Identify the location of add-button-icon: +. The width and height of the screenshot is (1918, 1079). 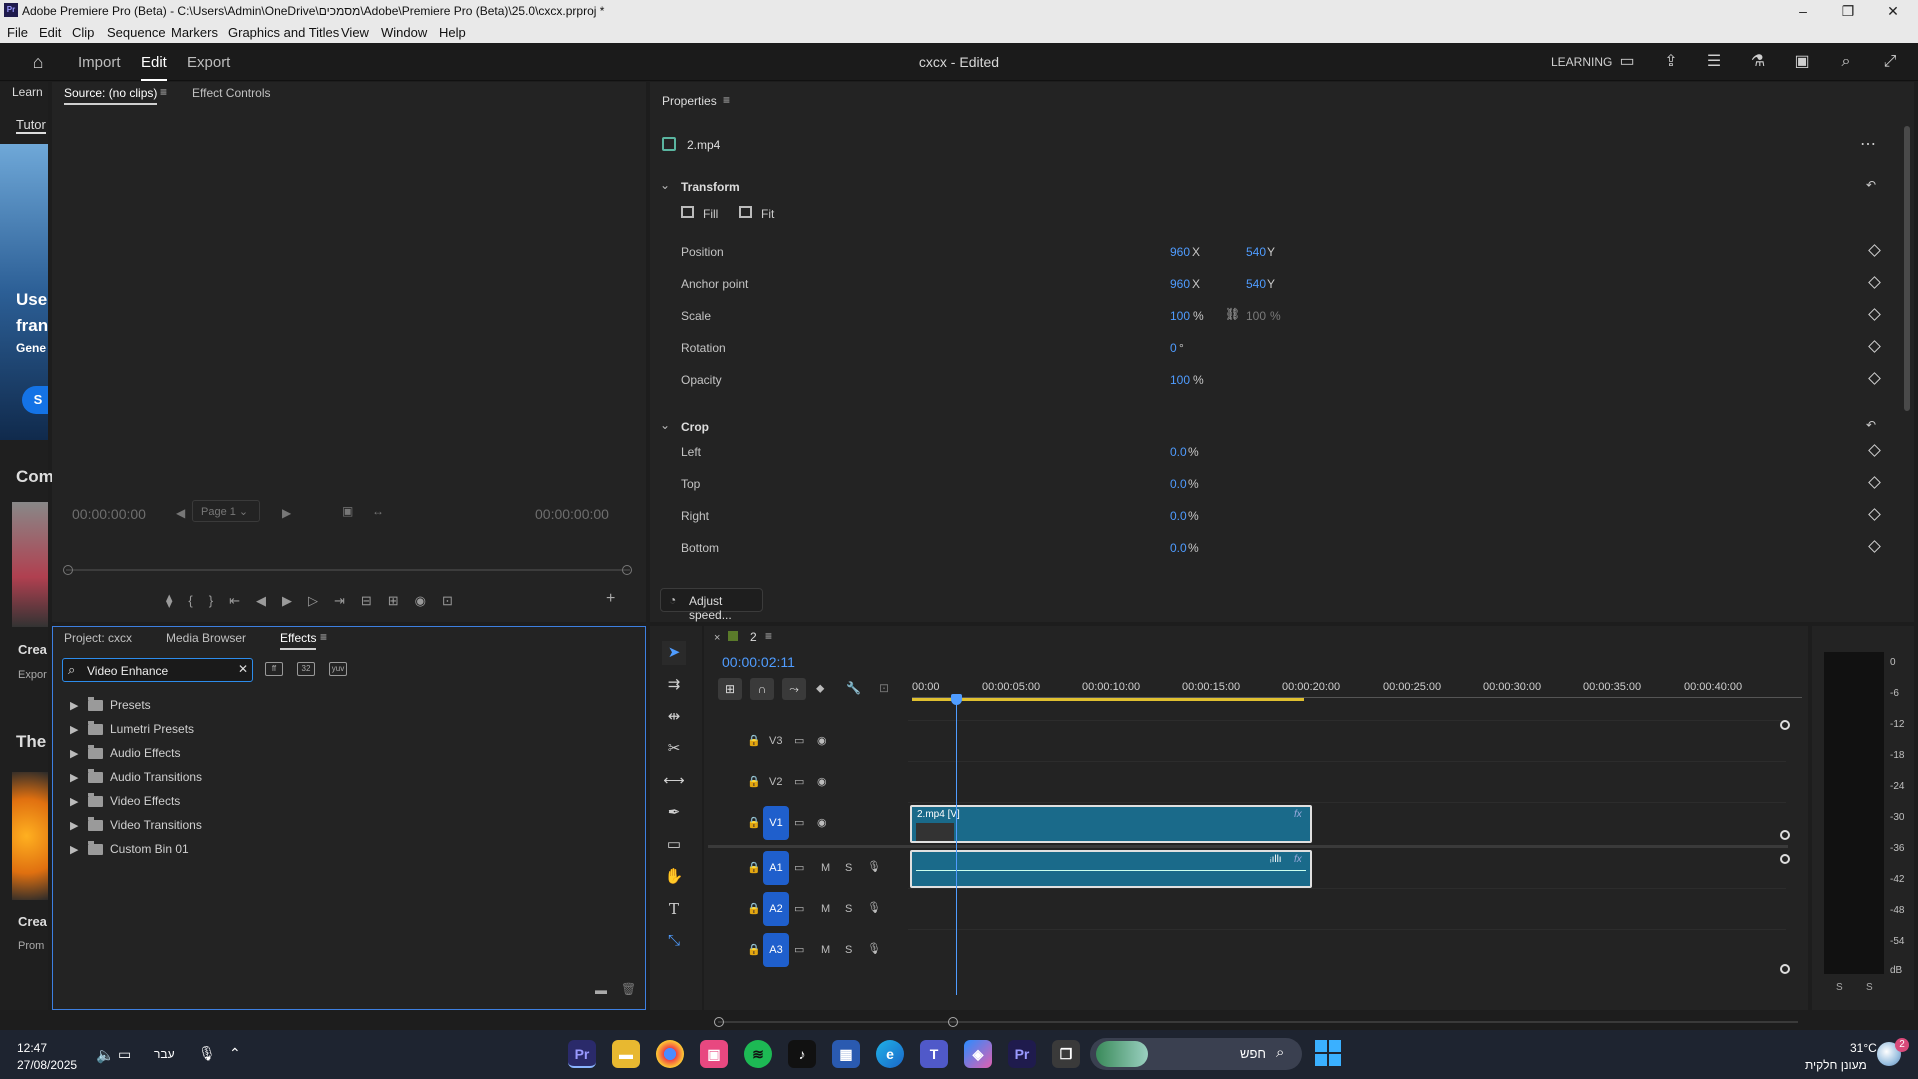
(610, 599).